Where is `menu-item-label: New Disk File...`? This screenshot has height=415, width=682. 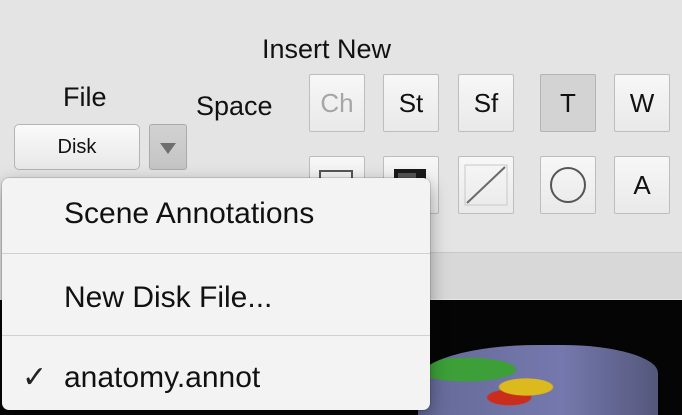 menu-item-label: New Disk File... is located at coordinates (168, 297).